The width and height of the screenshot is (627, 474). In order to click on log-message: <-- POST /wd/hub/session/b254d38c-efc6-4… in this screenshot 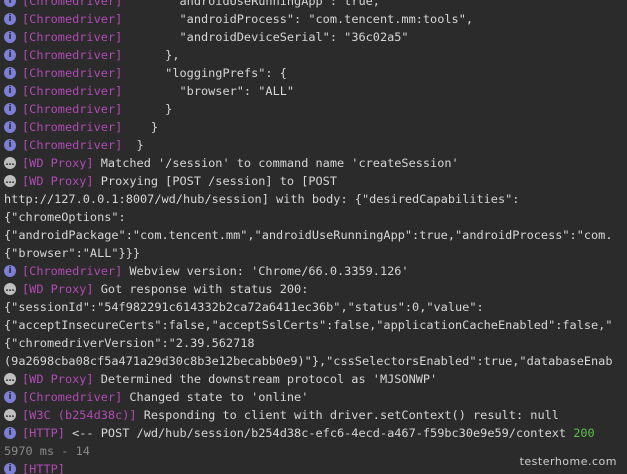, I will do `click(319, 433)`.